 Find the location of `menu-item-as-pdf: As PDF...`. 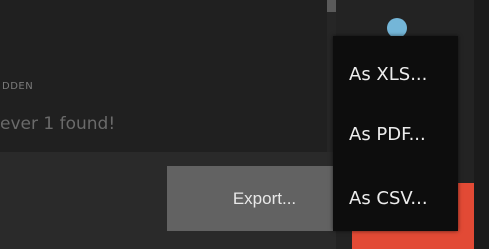

menu-item-as-pdf: As PDF... is located at coordinates (395, 134).